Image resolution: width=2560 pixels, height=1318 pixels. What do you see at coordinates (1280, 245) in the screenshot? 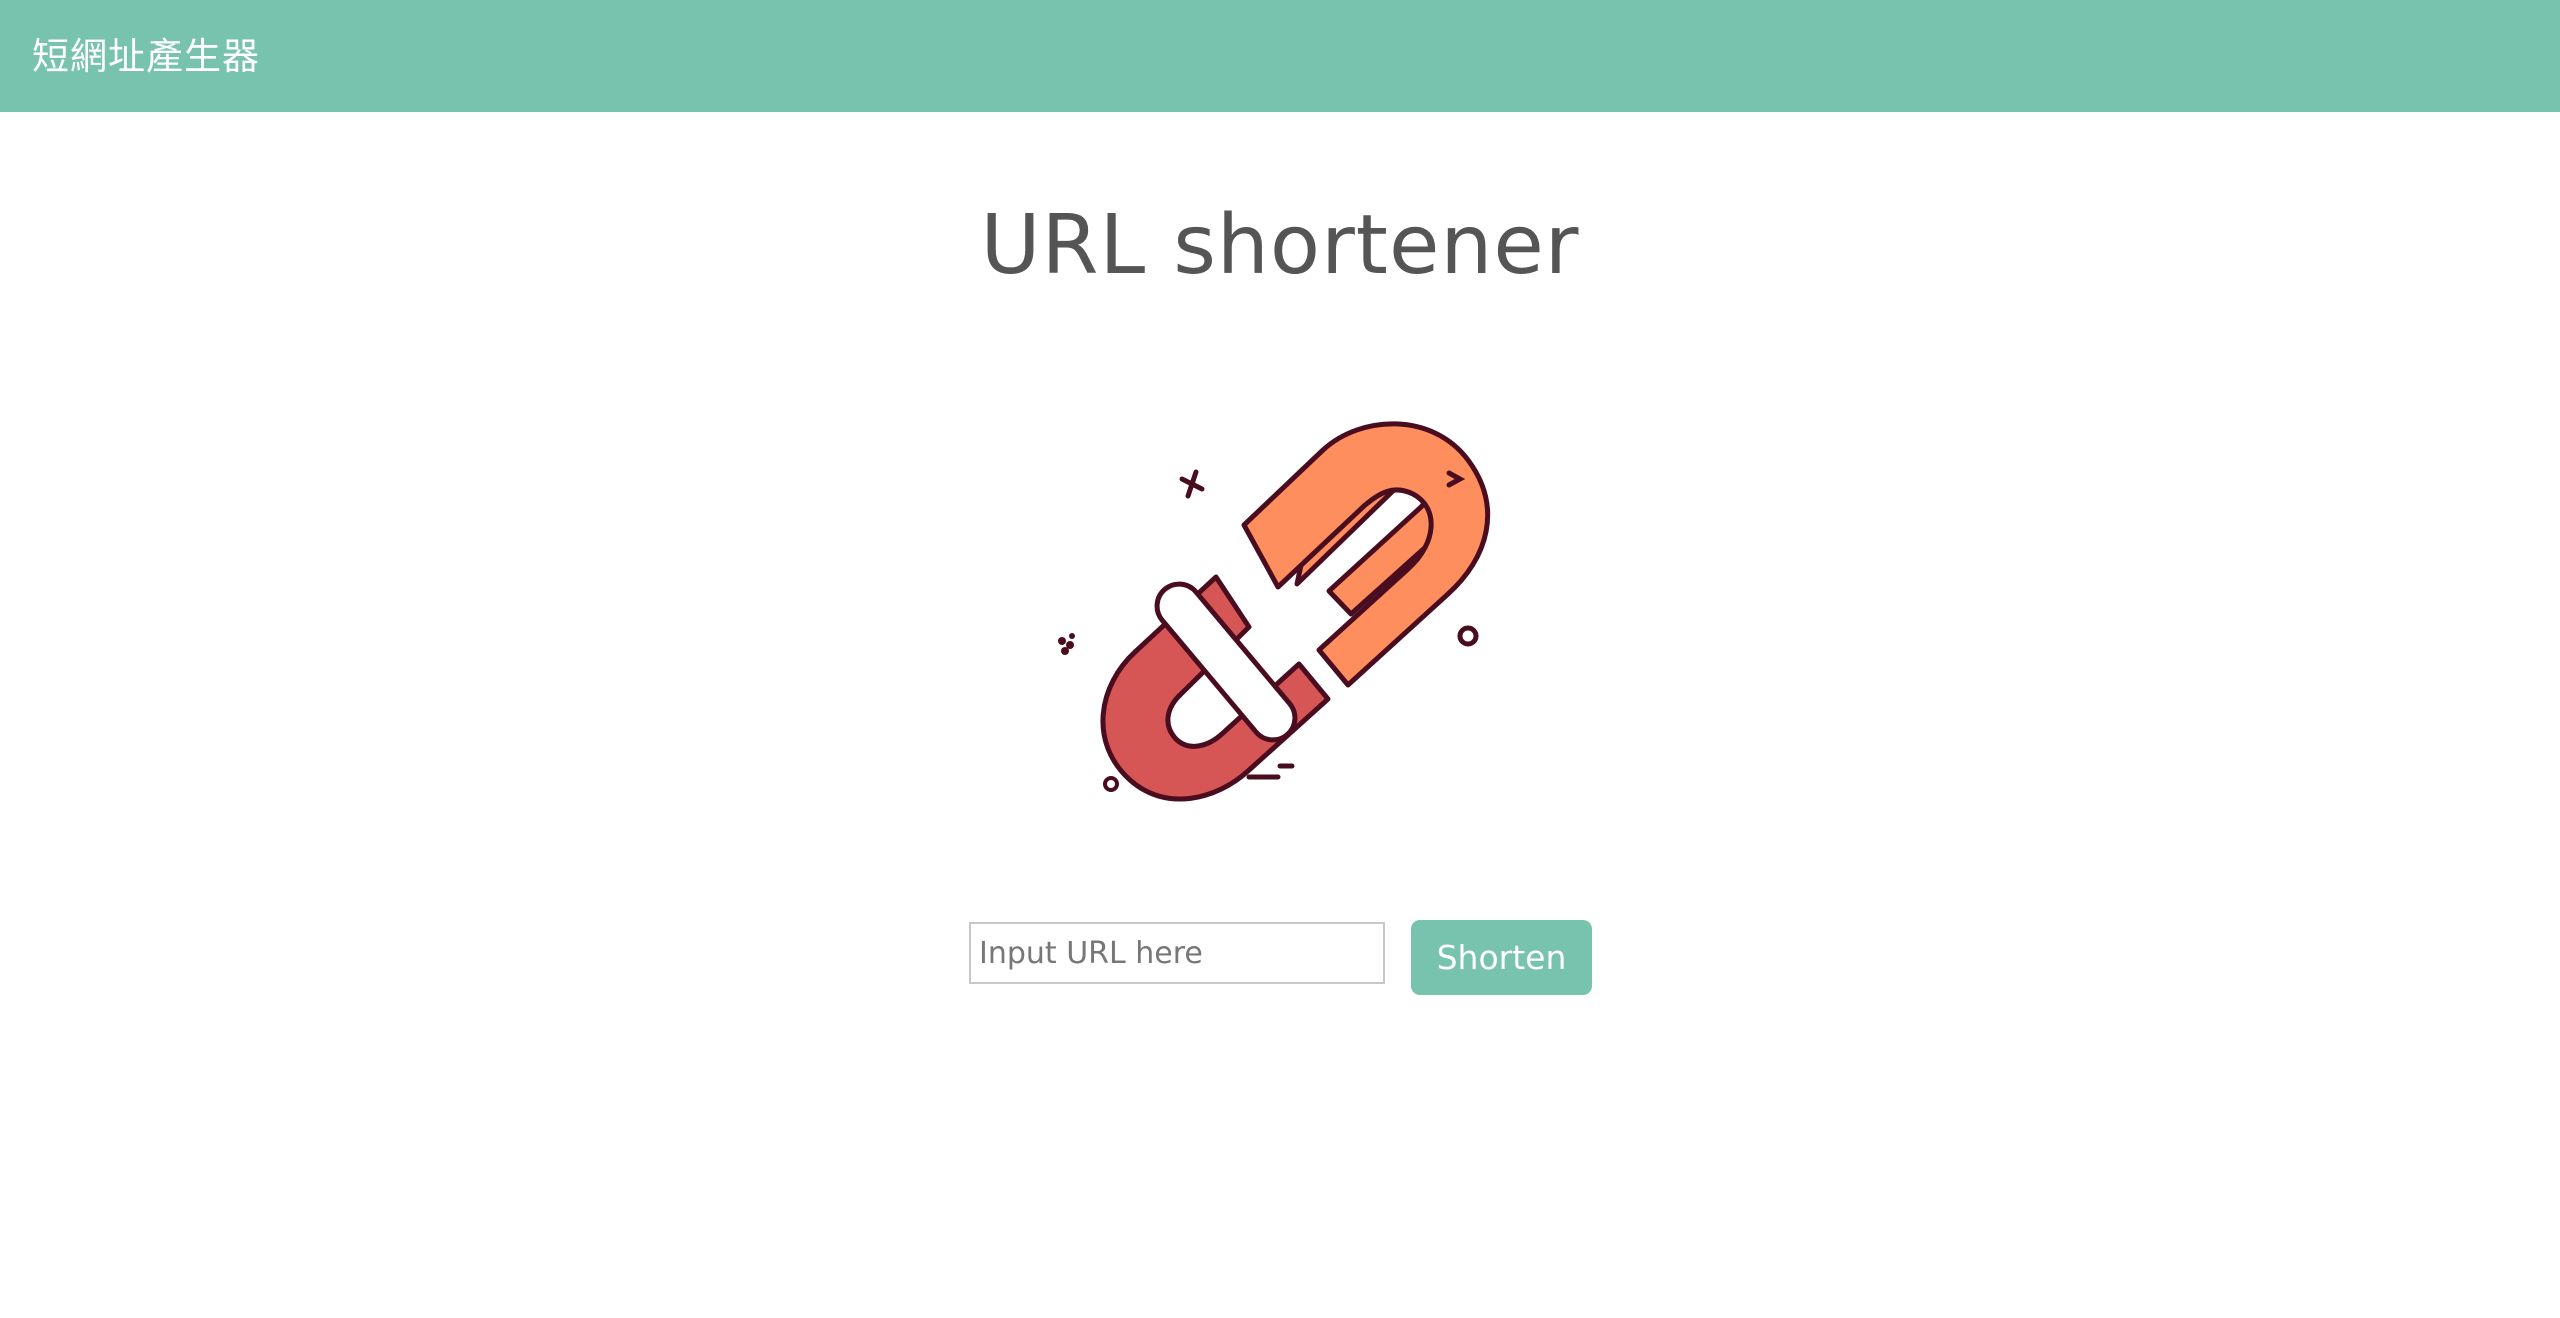
I see `page-title: URL shortener` at bounding box center [1280, 245].